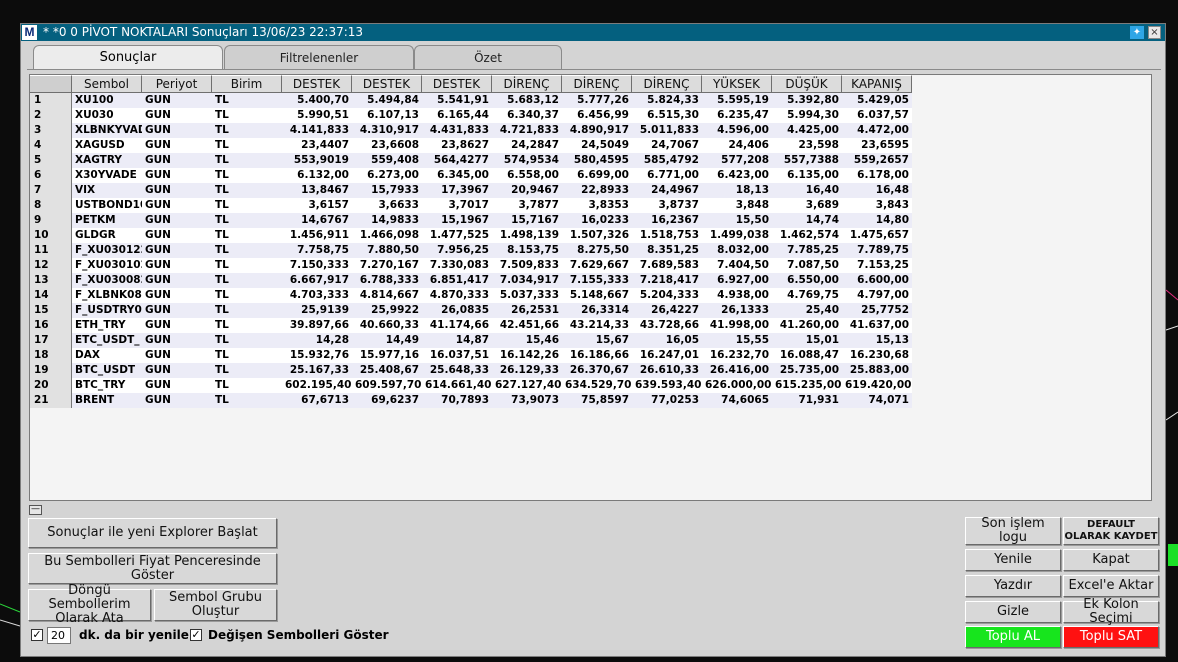 This screenshot has width=1178, height=662. I want to click on table-cell: 15,1967, so click(457, 220).